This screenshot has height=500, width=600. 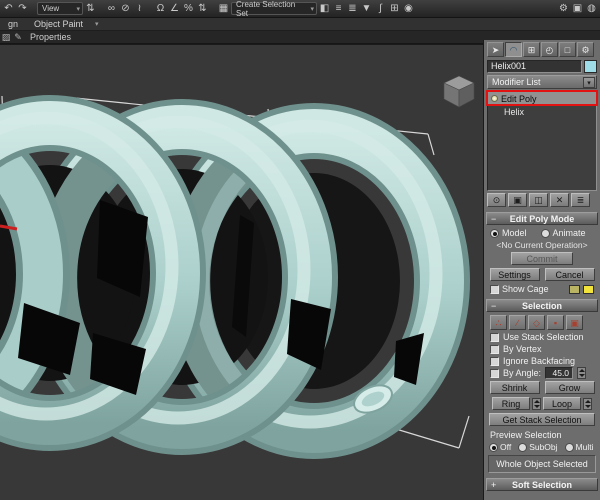 I want to click on material-editor-icon: ◉, so click(x=408, y=9).